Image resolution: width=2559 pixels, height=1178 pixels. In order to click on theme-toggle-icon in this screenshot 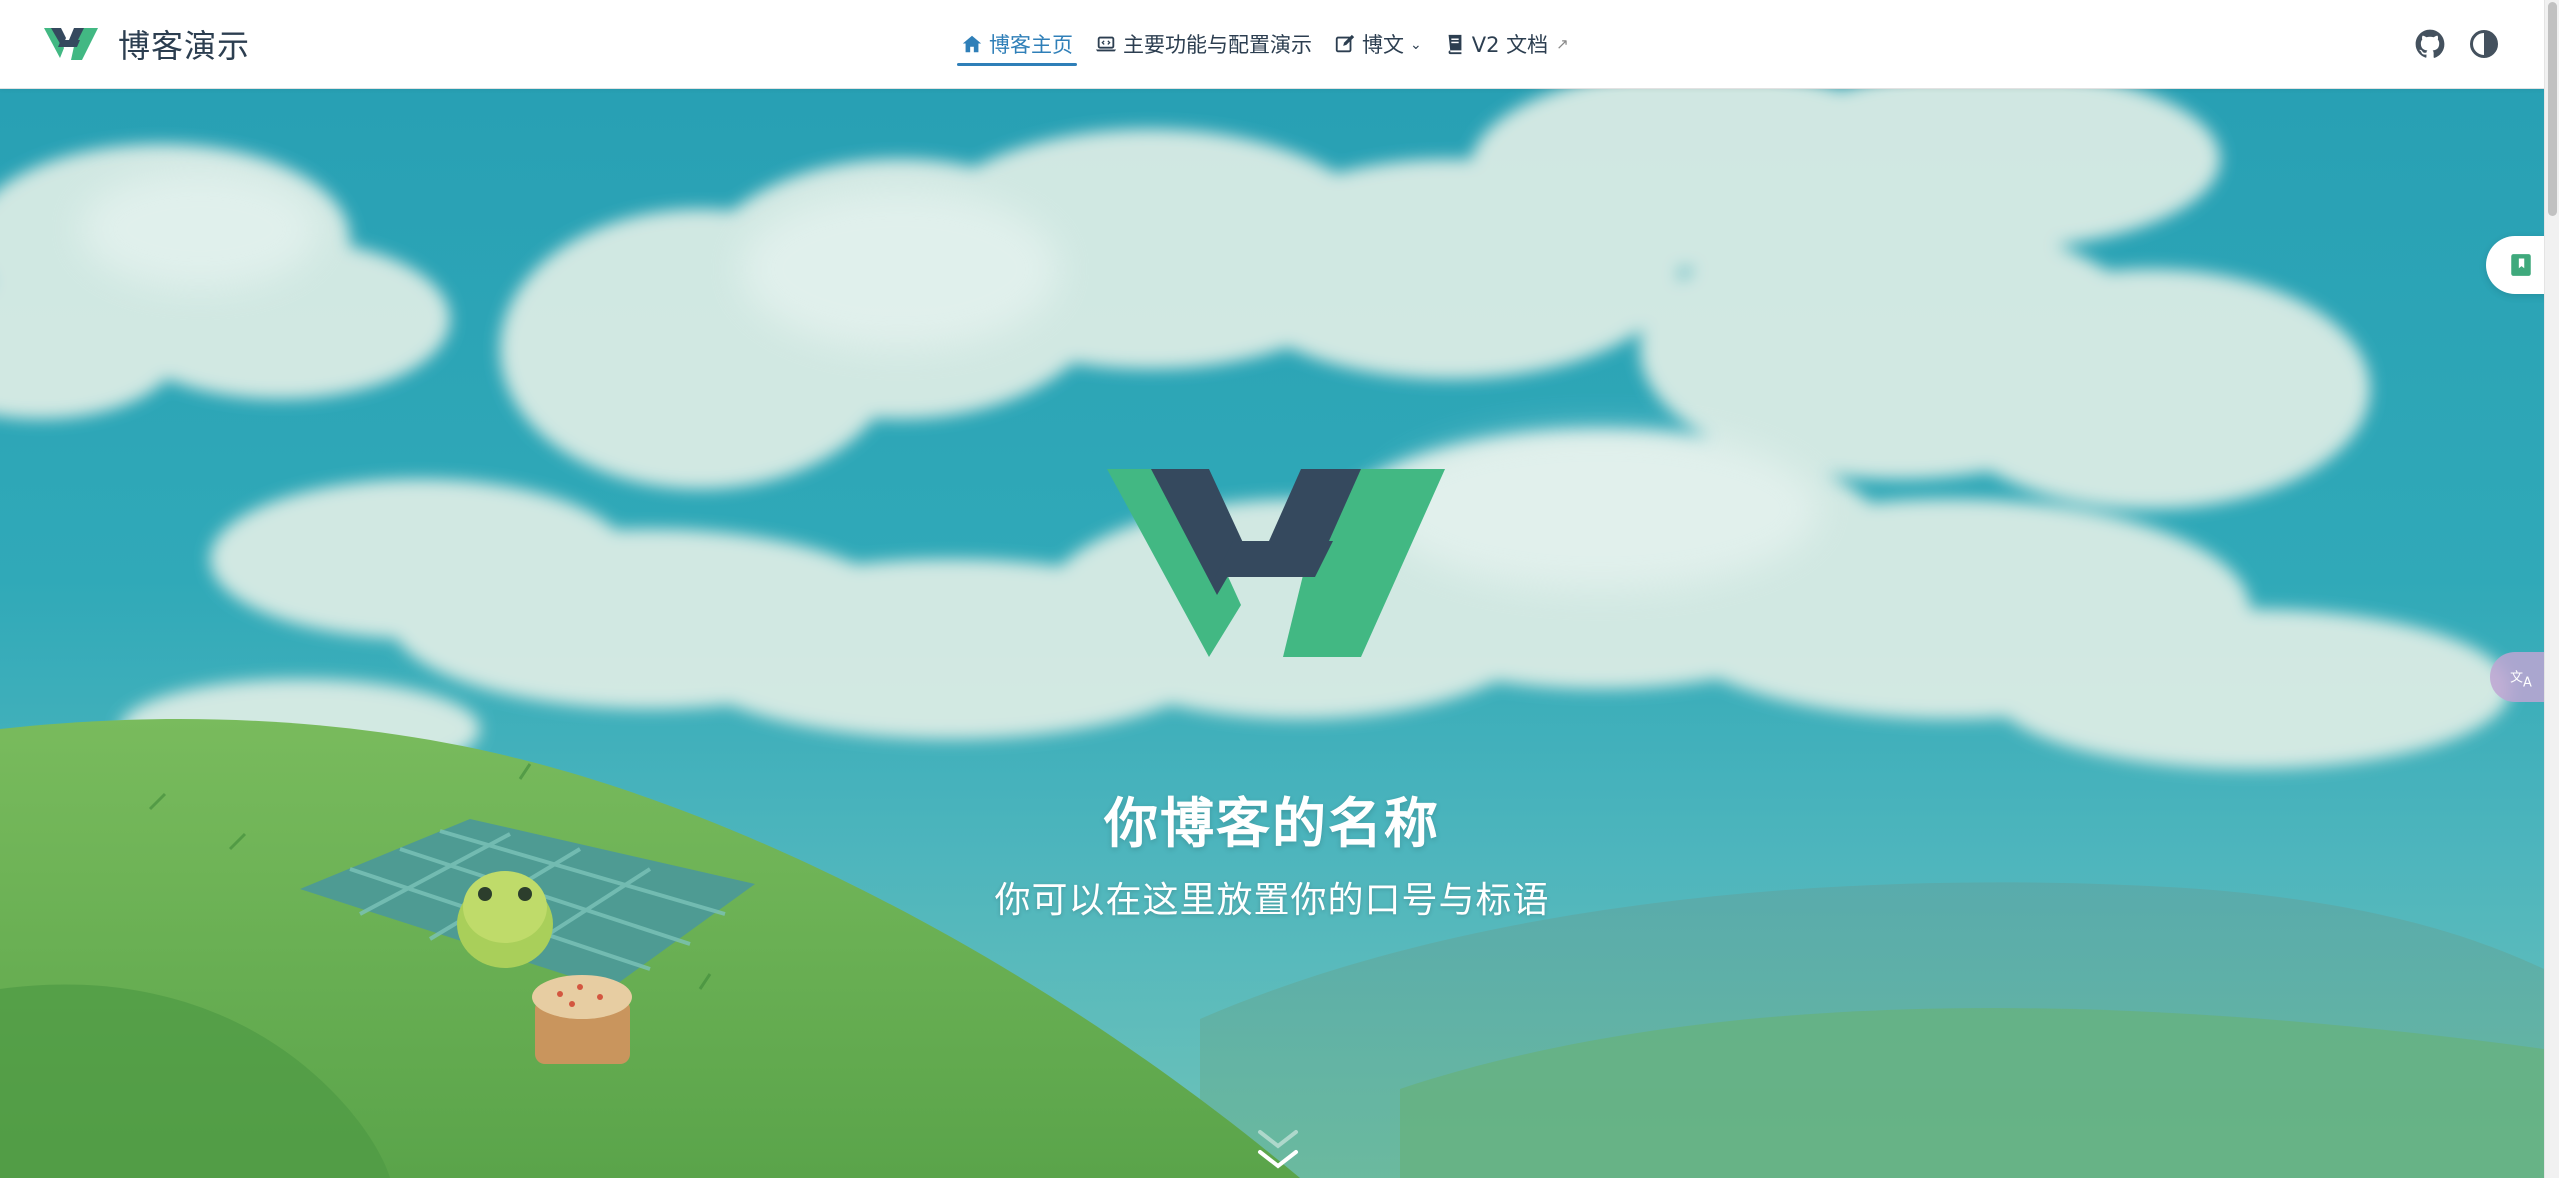, I will do `click(2484, 44)`.